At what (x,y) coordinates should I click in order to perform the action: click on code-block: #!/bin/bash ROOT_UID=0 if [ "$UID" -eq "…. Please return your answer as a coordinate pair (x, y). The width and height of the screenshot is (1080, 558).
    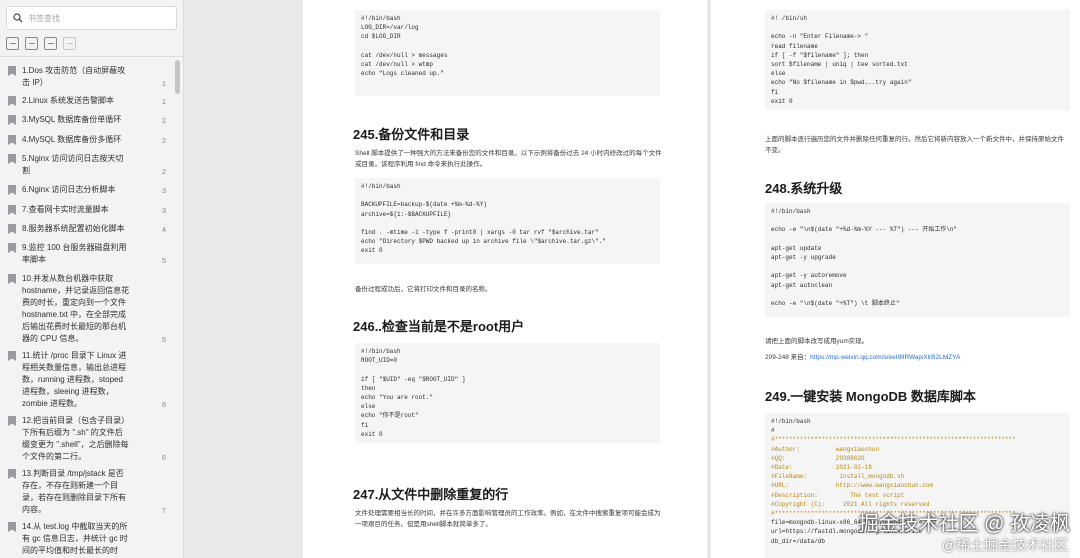
    Looking at the image, I should click on (507, 393).